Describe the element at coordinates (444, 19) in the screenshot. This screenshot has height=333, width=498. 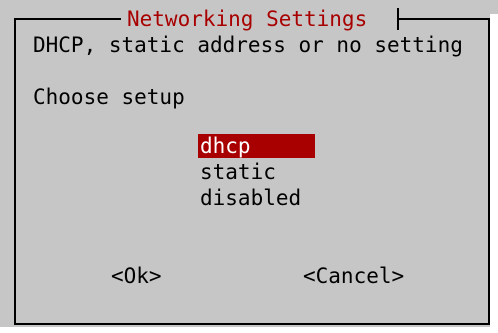
I see `dialog-border-top-right` at that location.